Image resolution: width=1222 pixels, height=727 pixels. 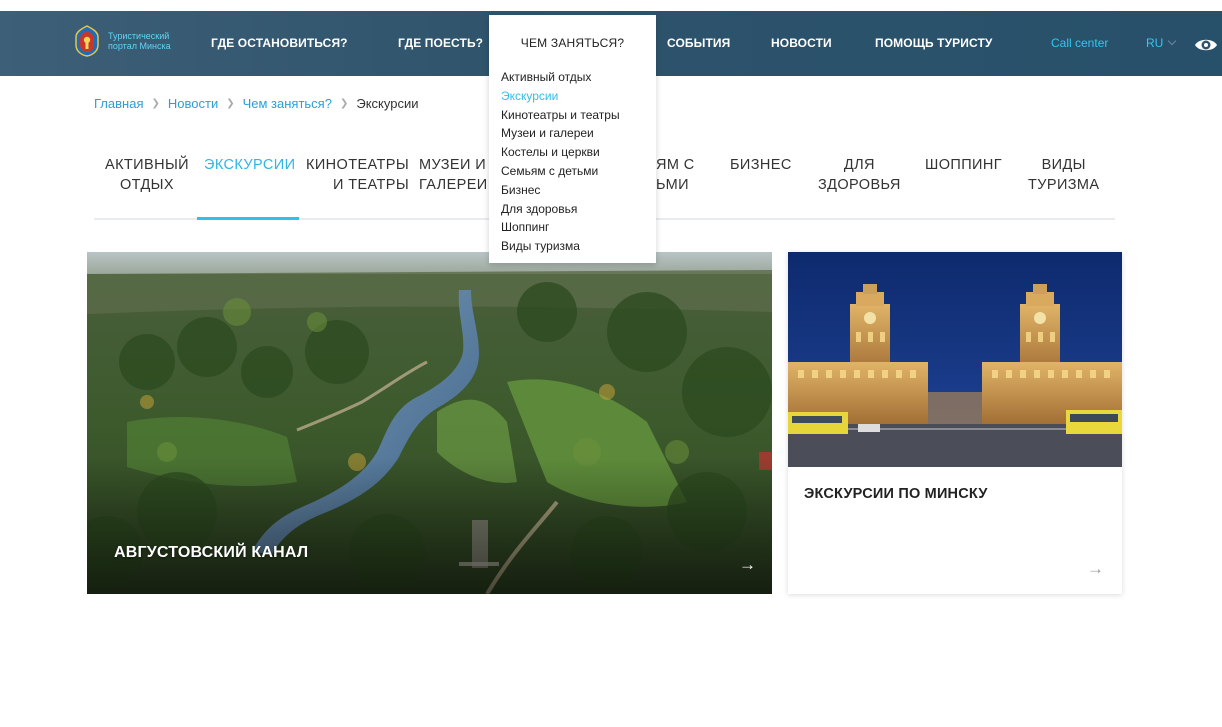 I want to click on minsk-emblem-icon, so click(x=87, y=41).